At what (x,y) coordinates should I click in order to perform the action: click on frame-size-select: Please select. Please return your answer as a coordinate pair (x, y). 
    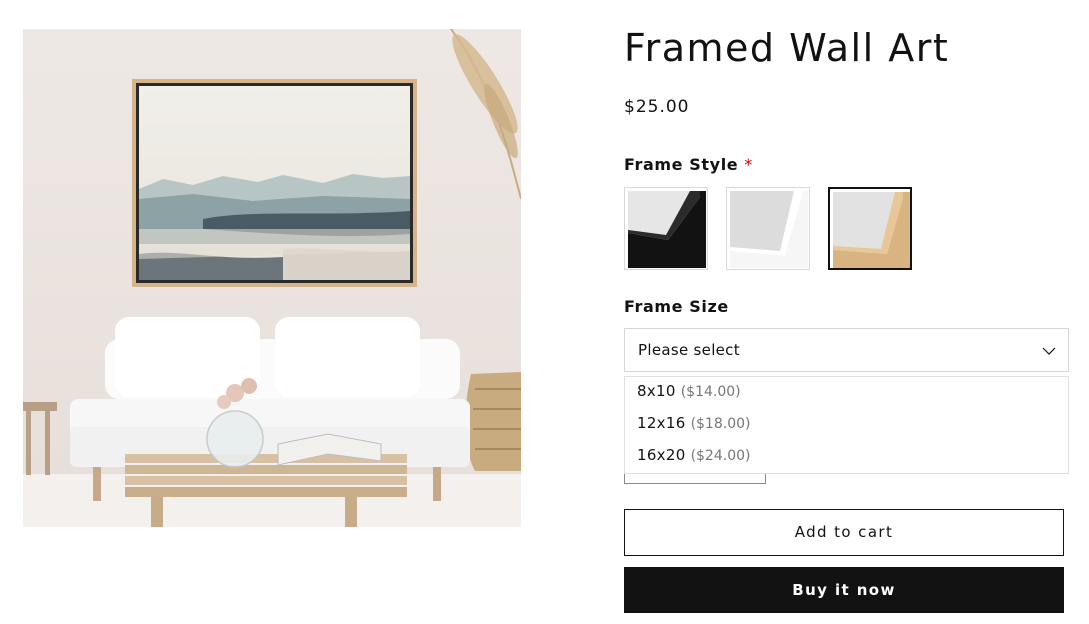
    Looking at the image, I should click on (846, 350).